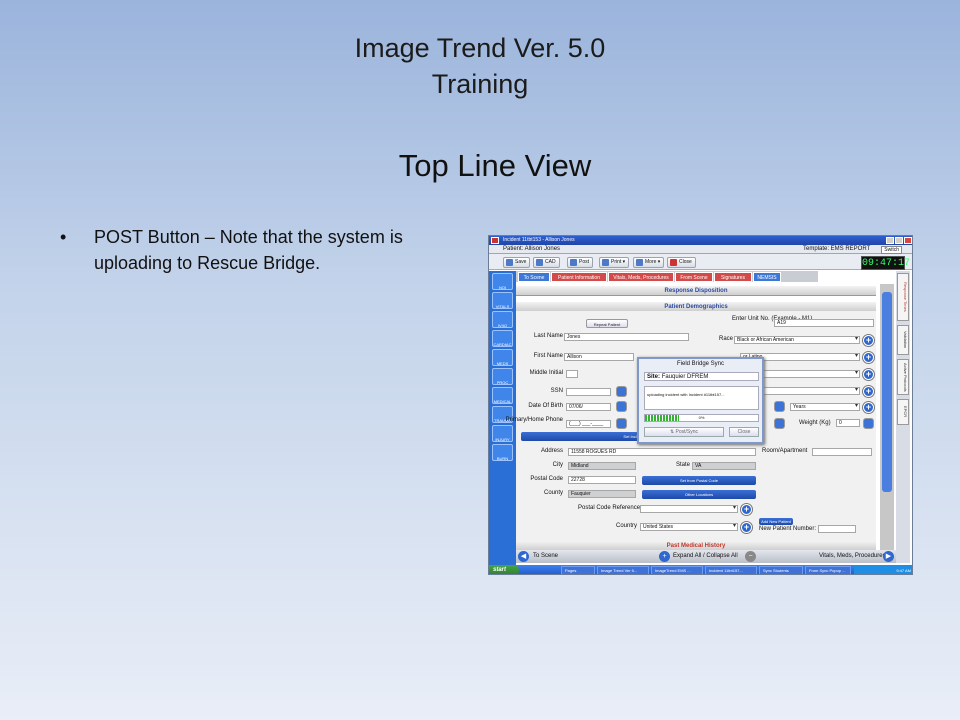 This screenshot has height=720, width=960. I want to click on minimize-icon, so click(890, 240).